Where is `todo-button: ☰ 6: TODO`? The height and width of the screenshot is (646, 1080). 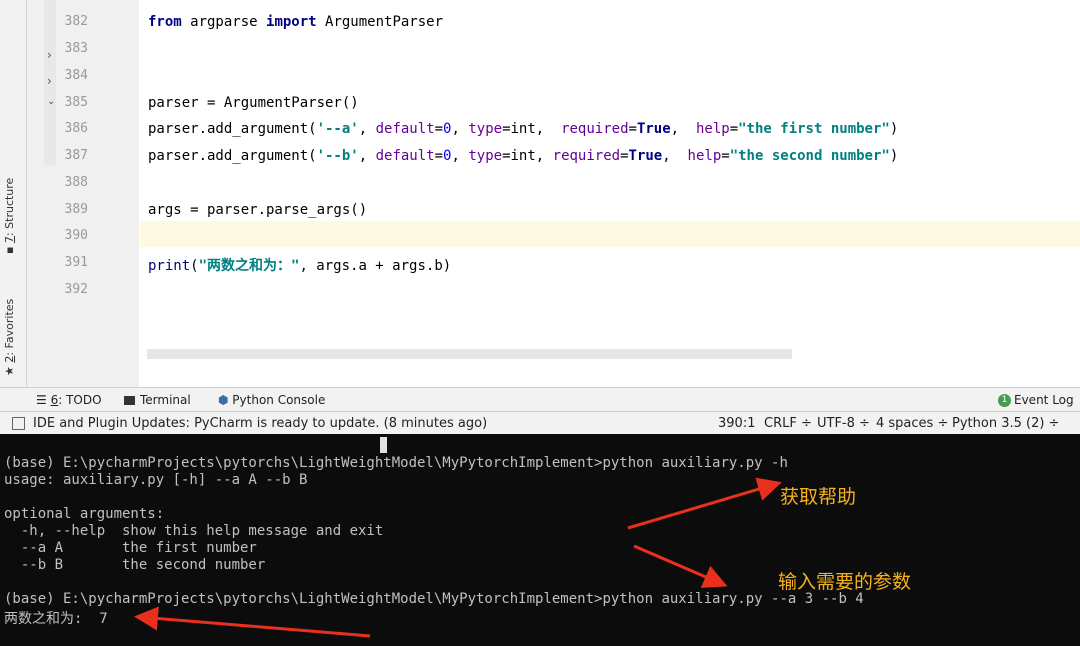 todo-button: ☰ 6: TODO is located at coordinates (69, 400).